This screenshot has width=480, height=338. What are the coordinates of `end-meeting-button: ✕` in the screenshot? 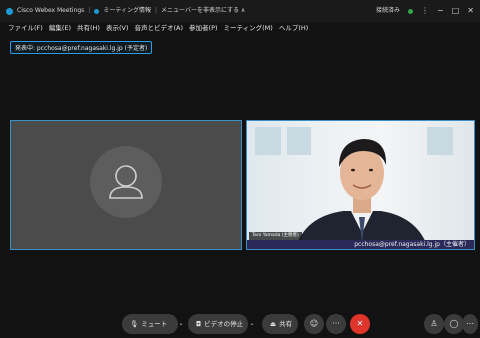 It's located at (360, 324).